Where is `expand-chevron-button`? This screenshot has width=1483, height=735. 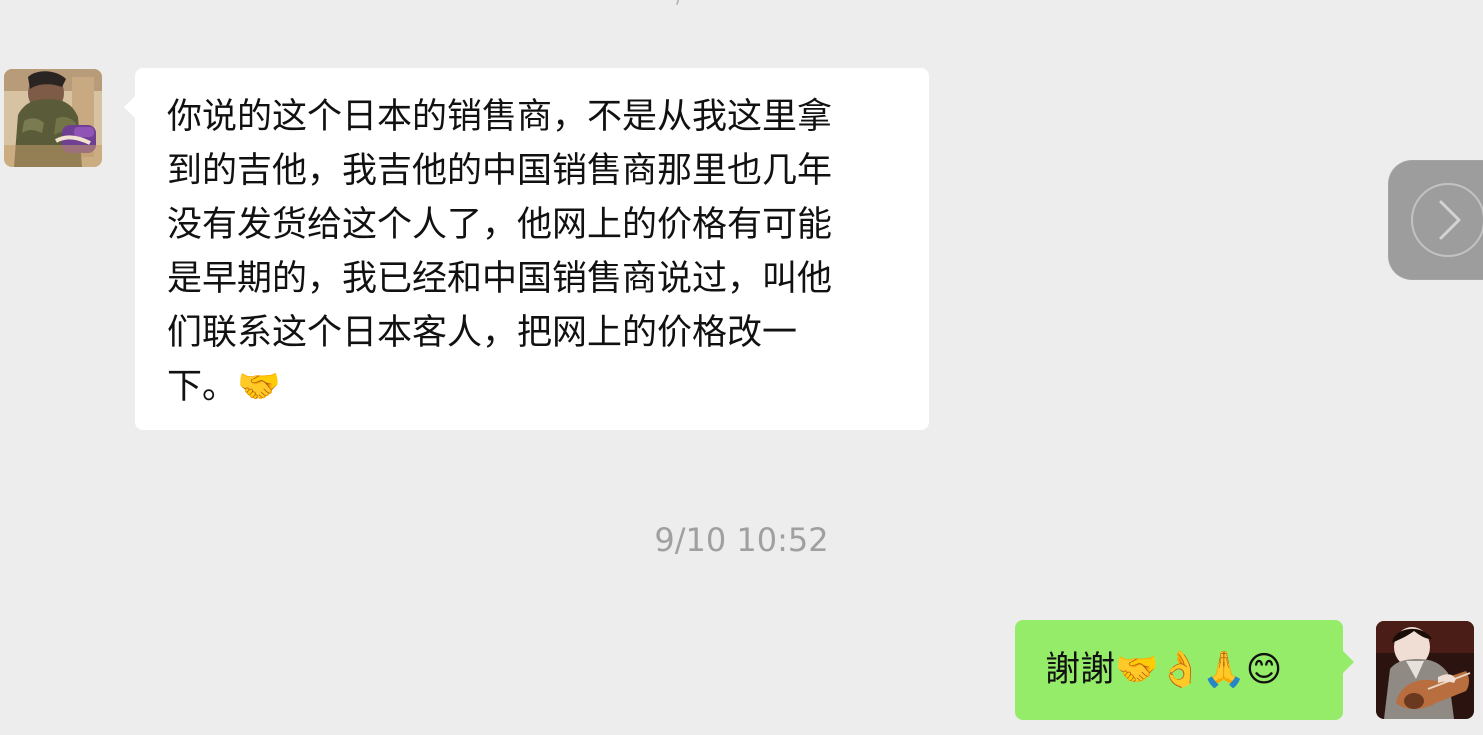 expand-chevron-button is located at coordinates (1435, 220).